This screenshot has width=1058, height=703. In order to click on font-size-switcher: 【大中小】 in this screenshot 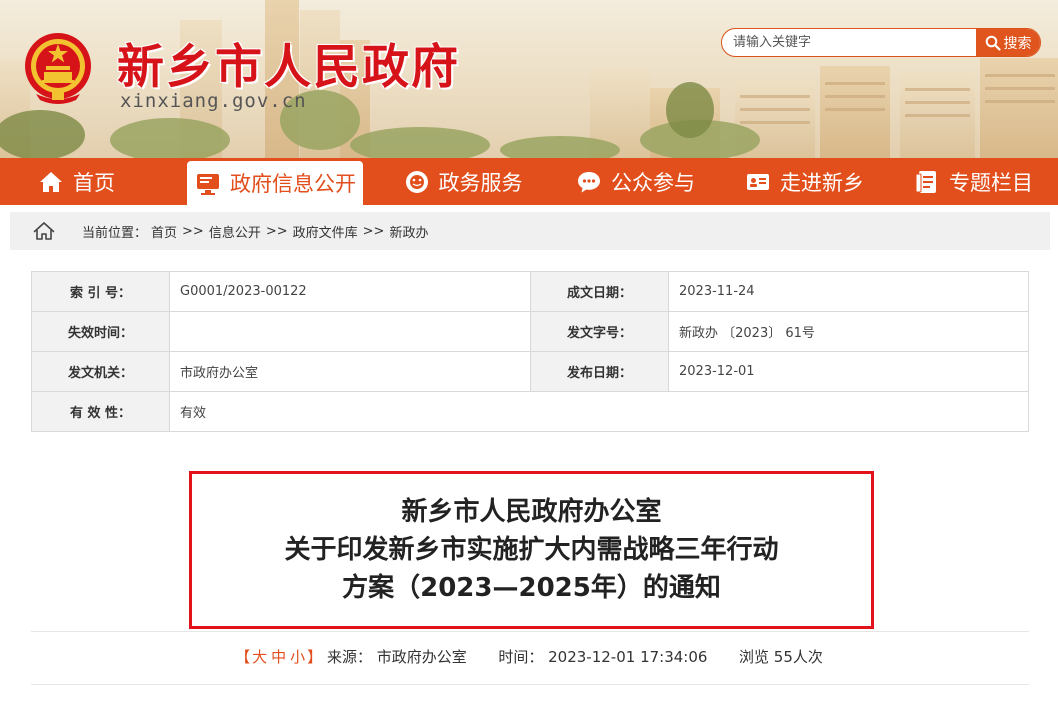, I will do `click(278, 657)`.